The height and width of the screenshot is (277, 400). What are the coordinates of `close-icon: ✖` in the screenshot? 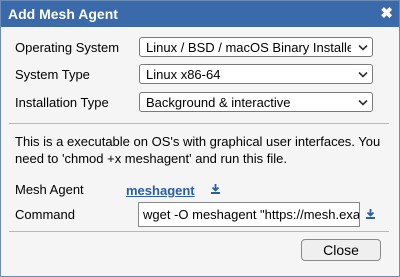 It's located at (386, 13).